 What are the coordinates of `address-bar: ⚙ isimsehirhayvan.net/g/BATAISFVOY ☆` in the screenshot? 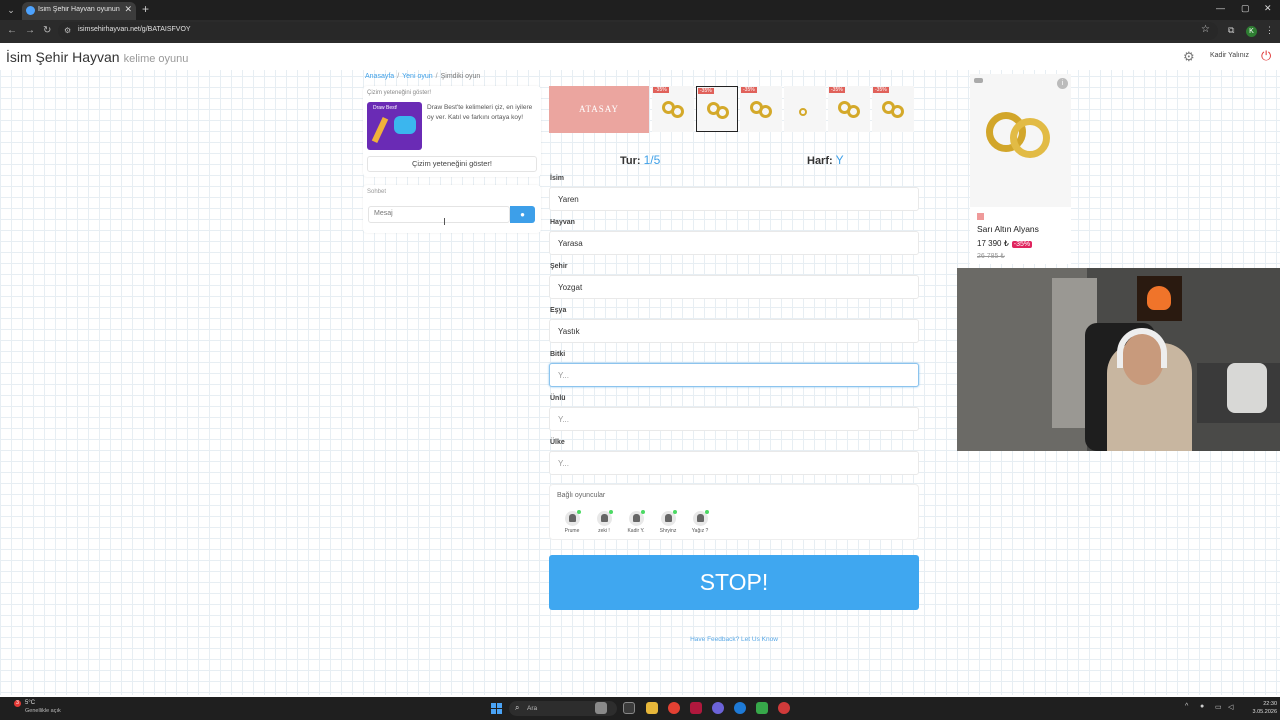 It's located at (638, 31).